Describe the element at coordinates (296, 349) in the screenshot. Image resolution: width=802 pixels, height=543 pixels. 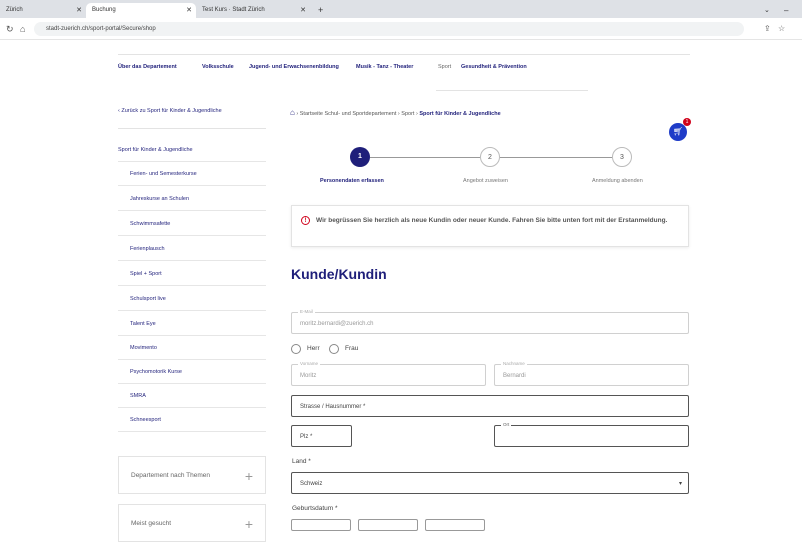
I see `salutation-herr-radio` at that location.